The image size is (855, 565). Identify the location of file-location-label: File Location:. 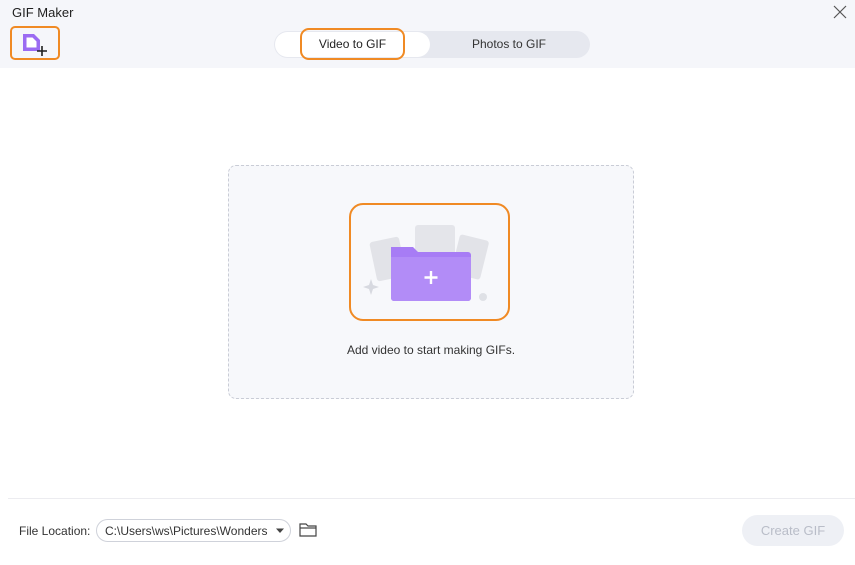
(55, 531).